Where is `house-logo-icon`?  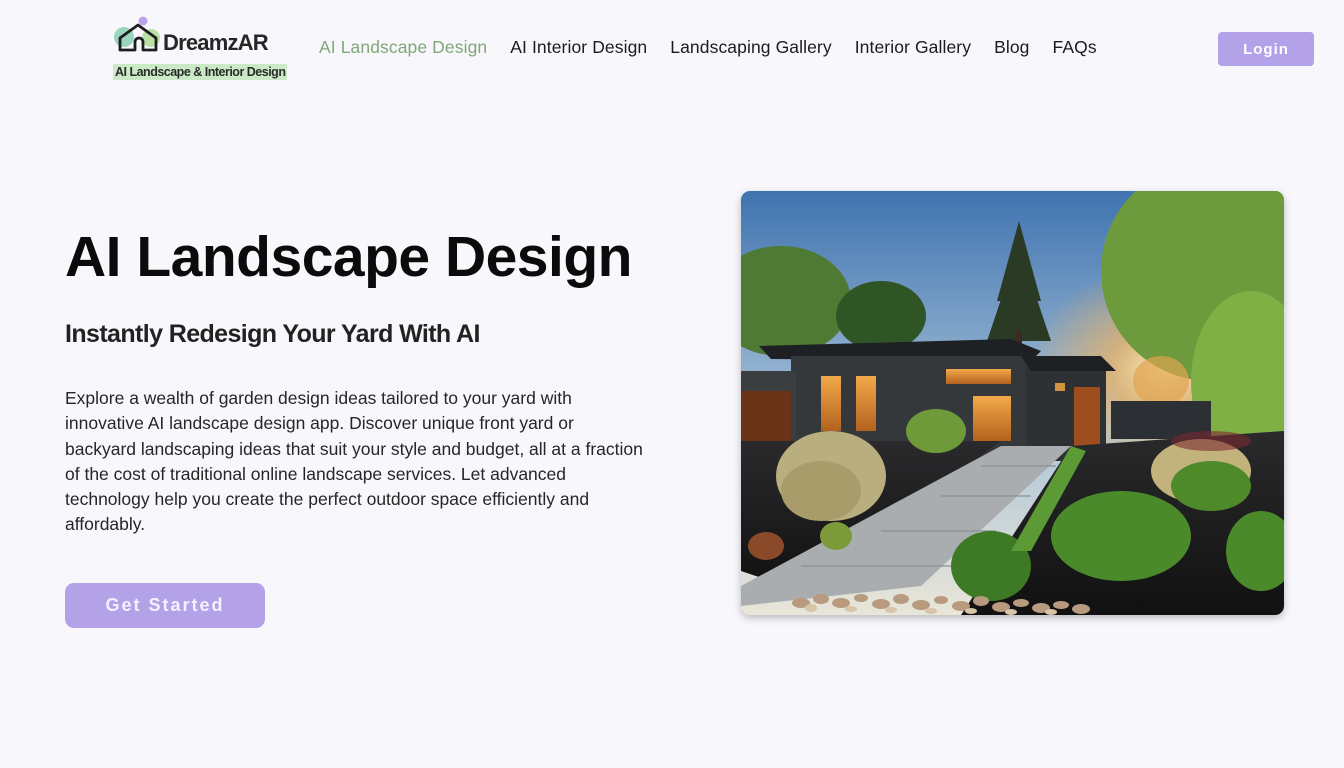 house-logo-icon is located at coordinates (138, 36).